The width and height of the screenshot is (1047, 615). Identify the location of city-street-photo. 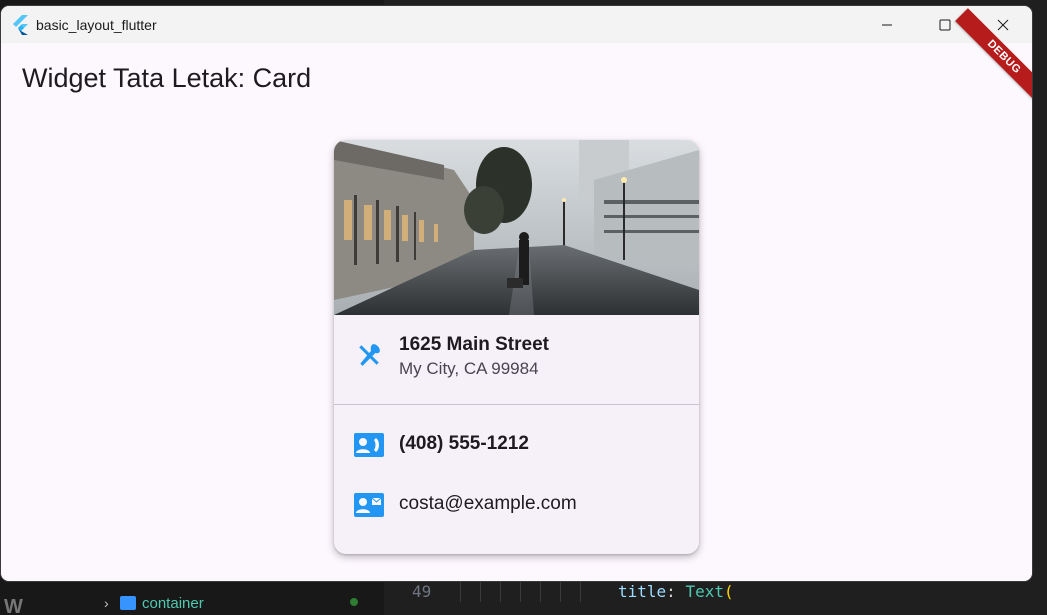
(516, 227).